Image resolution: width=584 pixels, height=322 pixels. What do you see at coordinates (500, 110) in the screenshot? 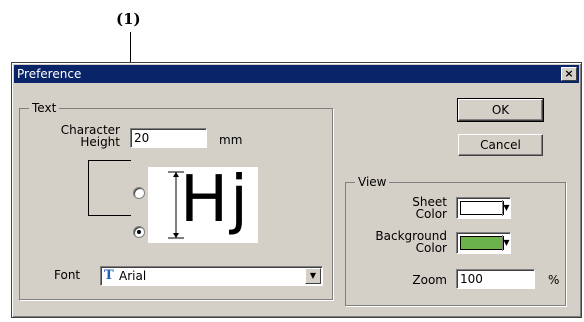
I see `ok-button: OK` at bounding box center [500, 110].